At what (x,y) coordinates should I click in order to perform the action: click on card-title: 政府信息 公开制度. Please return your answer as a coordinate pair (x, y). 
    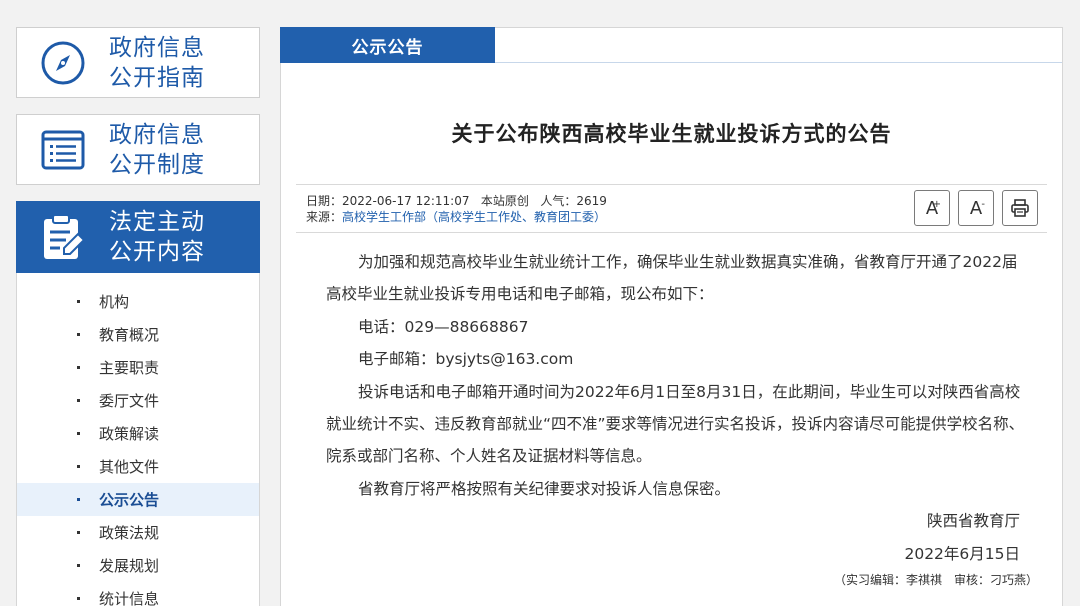
    Looking at the image, I should click on (157, 149).